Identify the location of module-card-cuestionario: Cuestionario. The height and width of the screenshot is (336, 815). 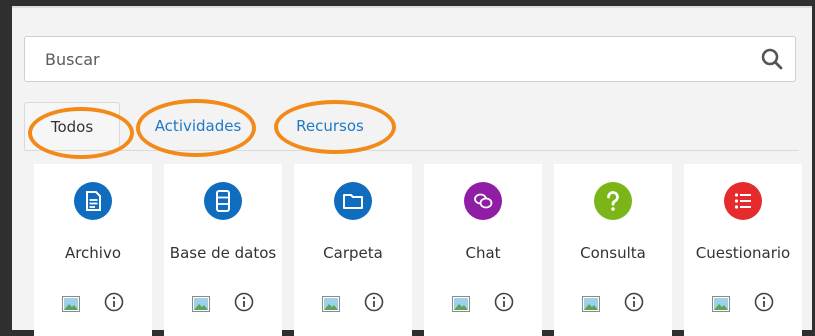
(743, 250).